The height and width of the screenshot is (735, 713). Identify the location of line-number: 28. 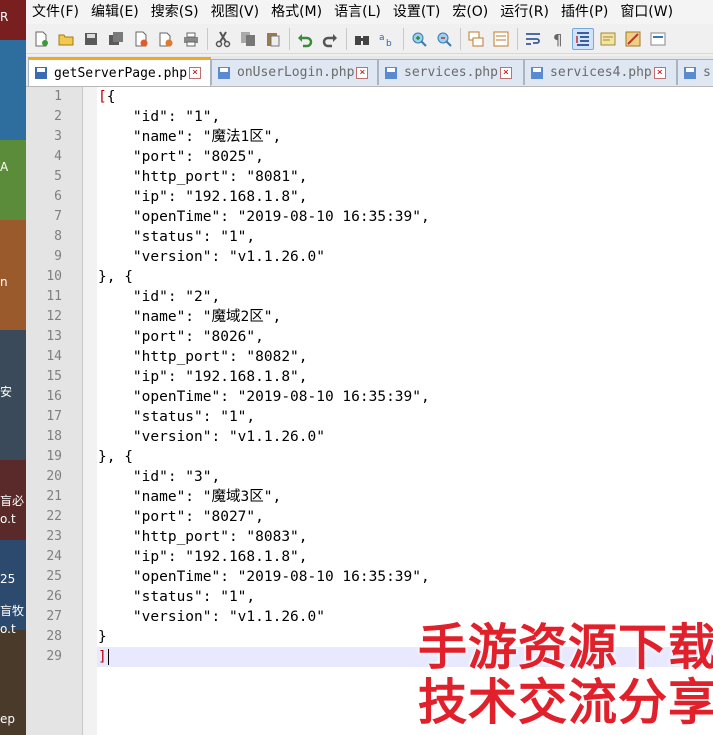
(54, 636).